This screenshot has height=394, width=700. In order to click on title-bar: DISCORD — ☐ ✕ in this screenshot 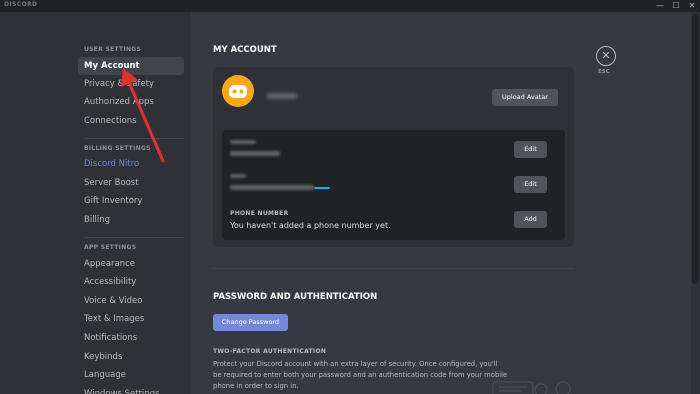, I will do `click(350, 6)`.